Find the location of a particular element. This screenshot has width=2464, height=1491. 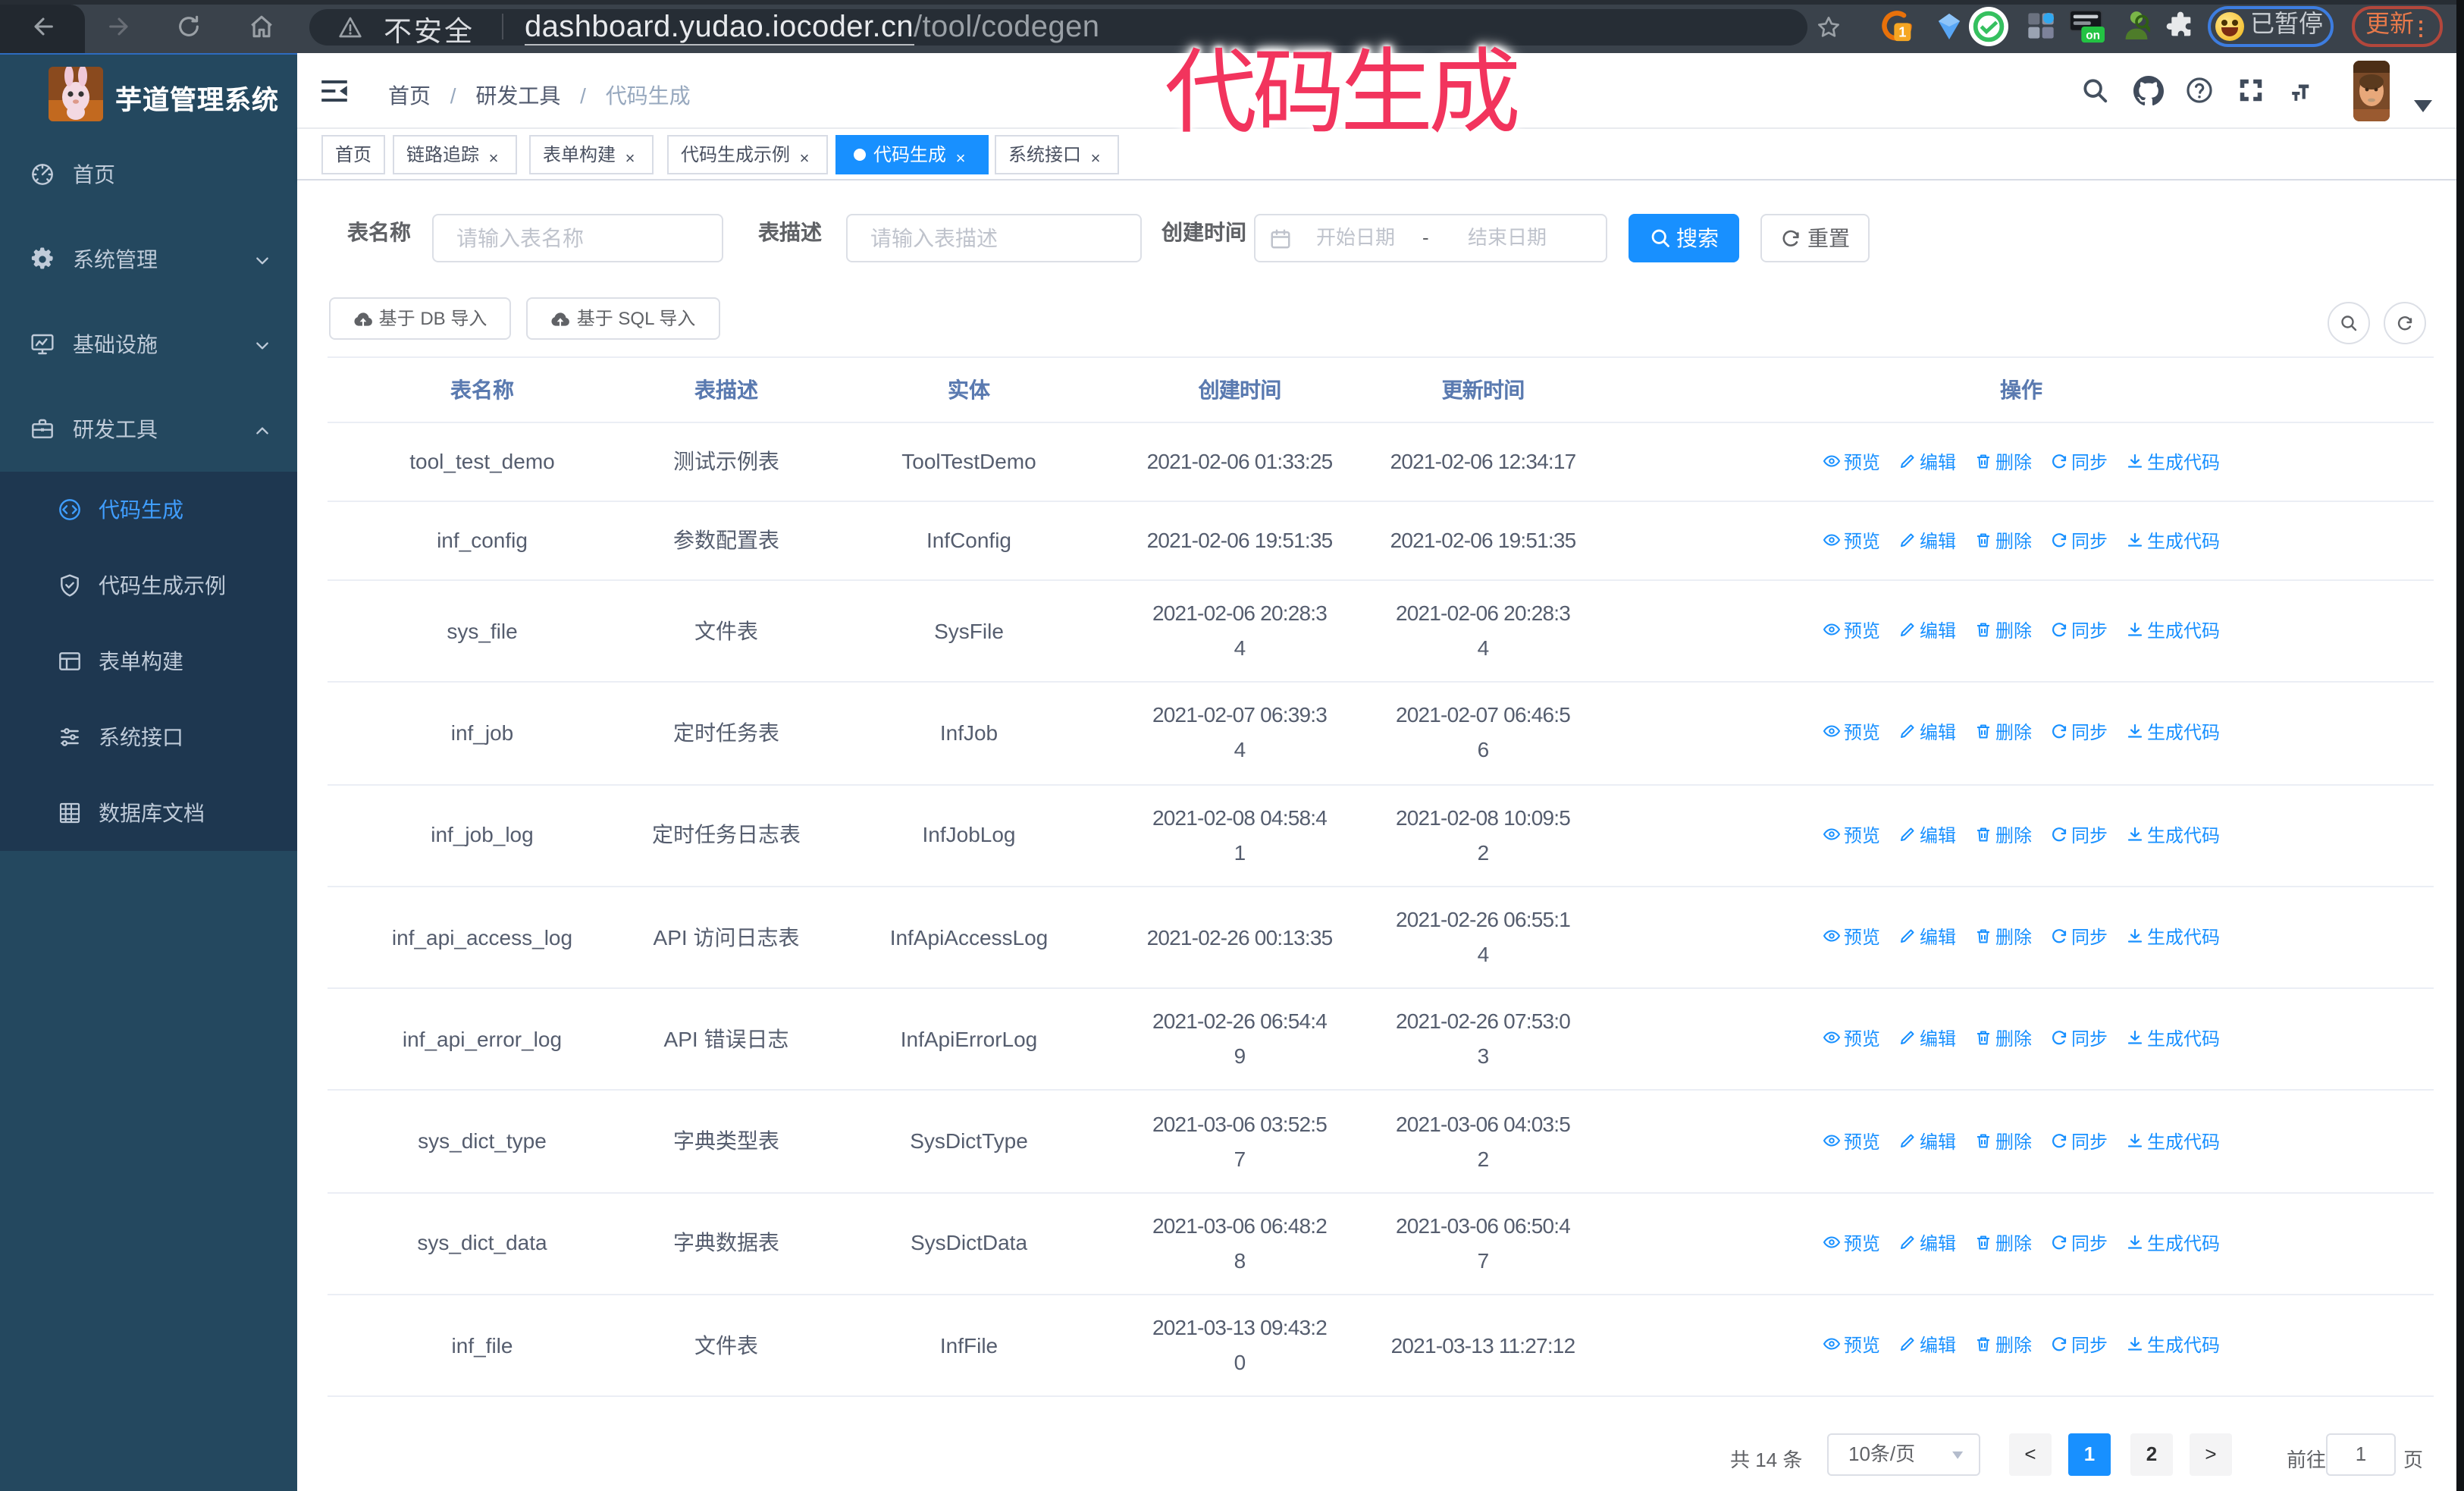

svg-text: 1 is located at coordinates (1902, 32).